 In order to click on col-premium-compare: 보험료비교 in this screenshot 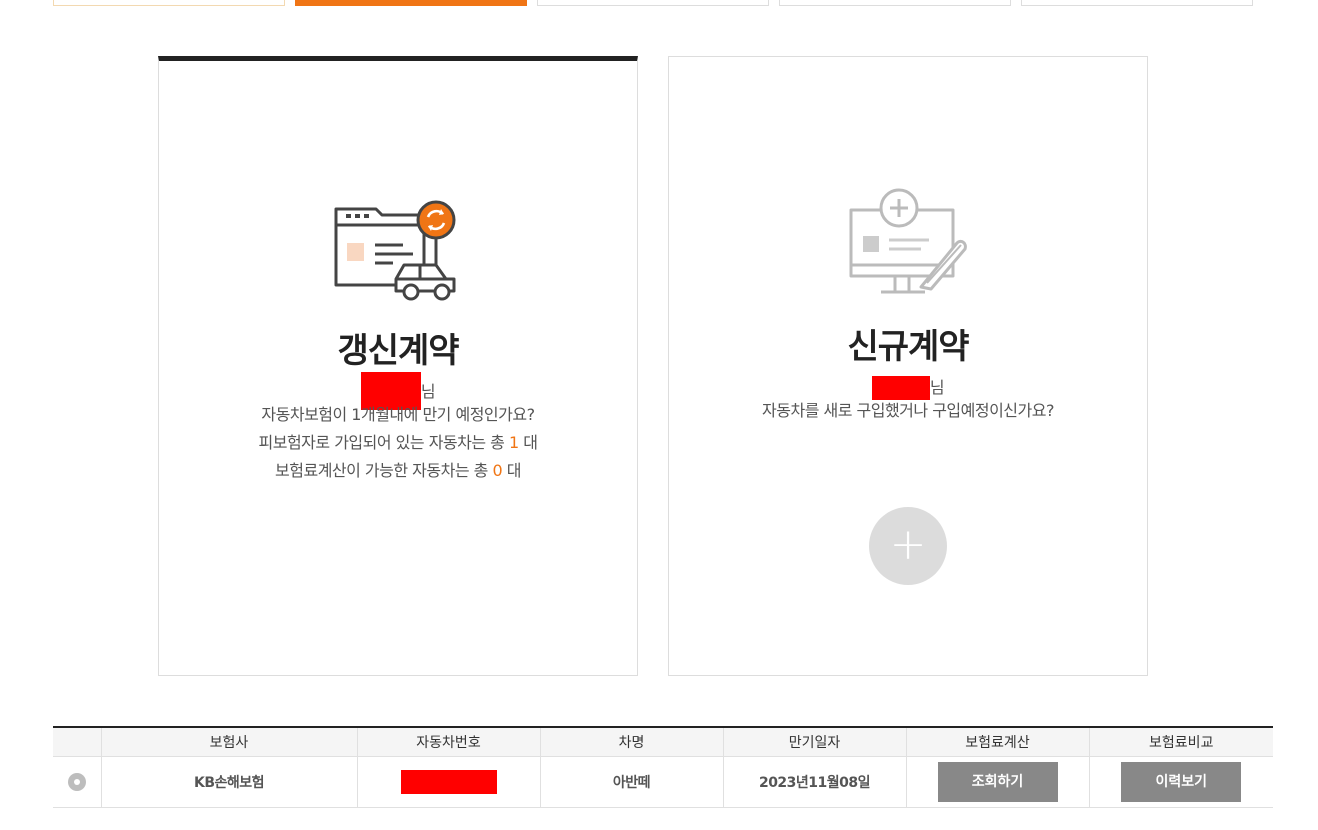, I will do `click(1180, 742)`.